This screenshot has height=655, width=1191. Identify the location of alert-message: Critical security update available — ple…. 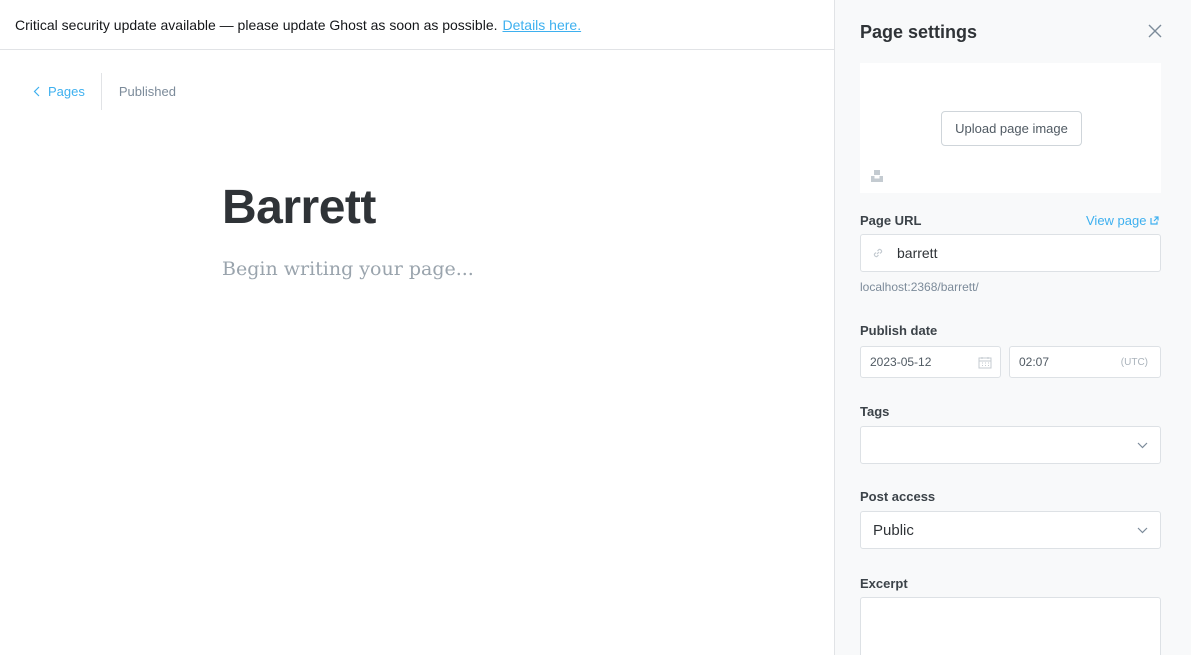
(256, 24).